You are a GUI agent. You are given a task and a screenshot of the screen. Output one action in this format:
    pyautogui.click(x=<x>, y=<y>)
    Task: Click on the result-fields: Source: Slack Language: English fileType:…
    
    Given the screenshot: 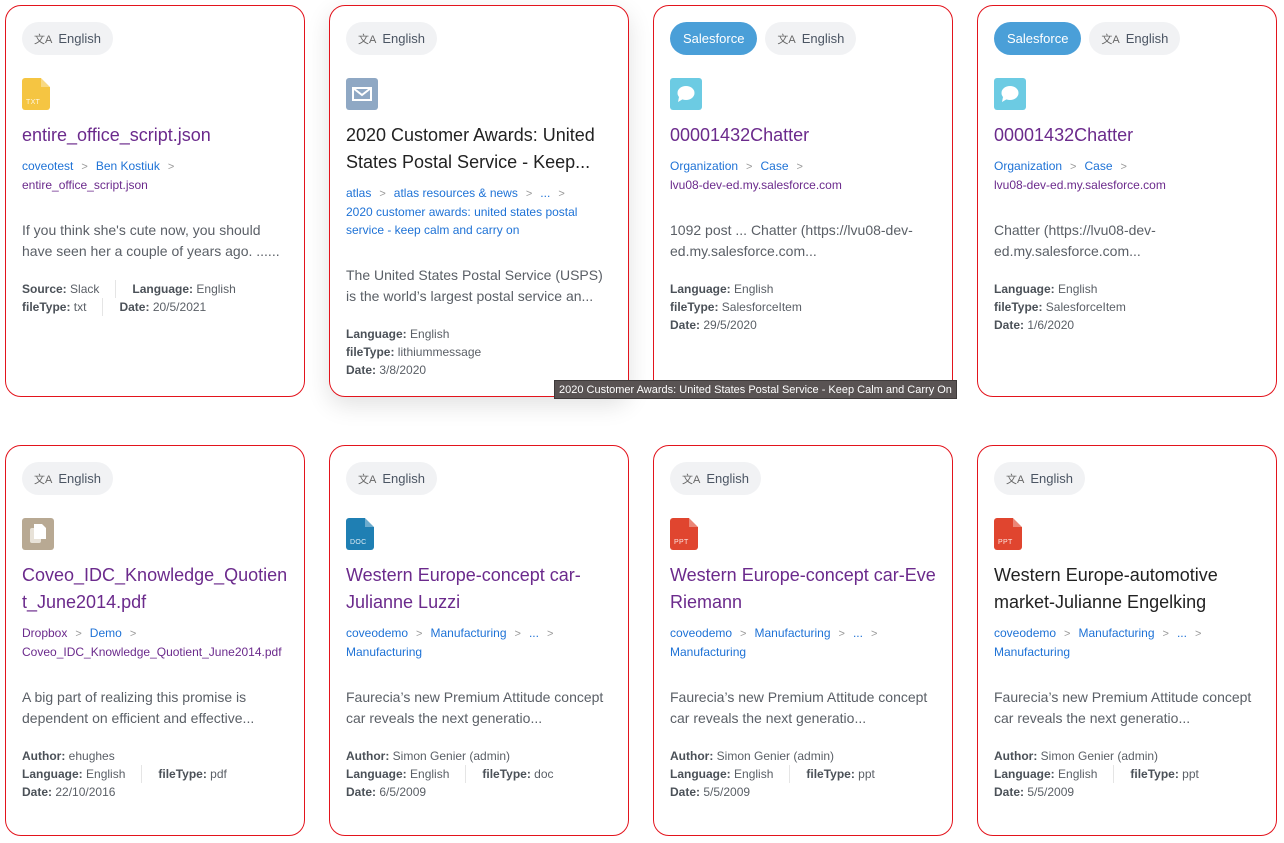 What is the action you would take?
    pyautogui.click(x=155, y=298)
    